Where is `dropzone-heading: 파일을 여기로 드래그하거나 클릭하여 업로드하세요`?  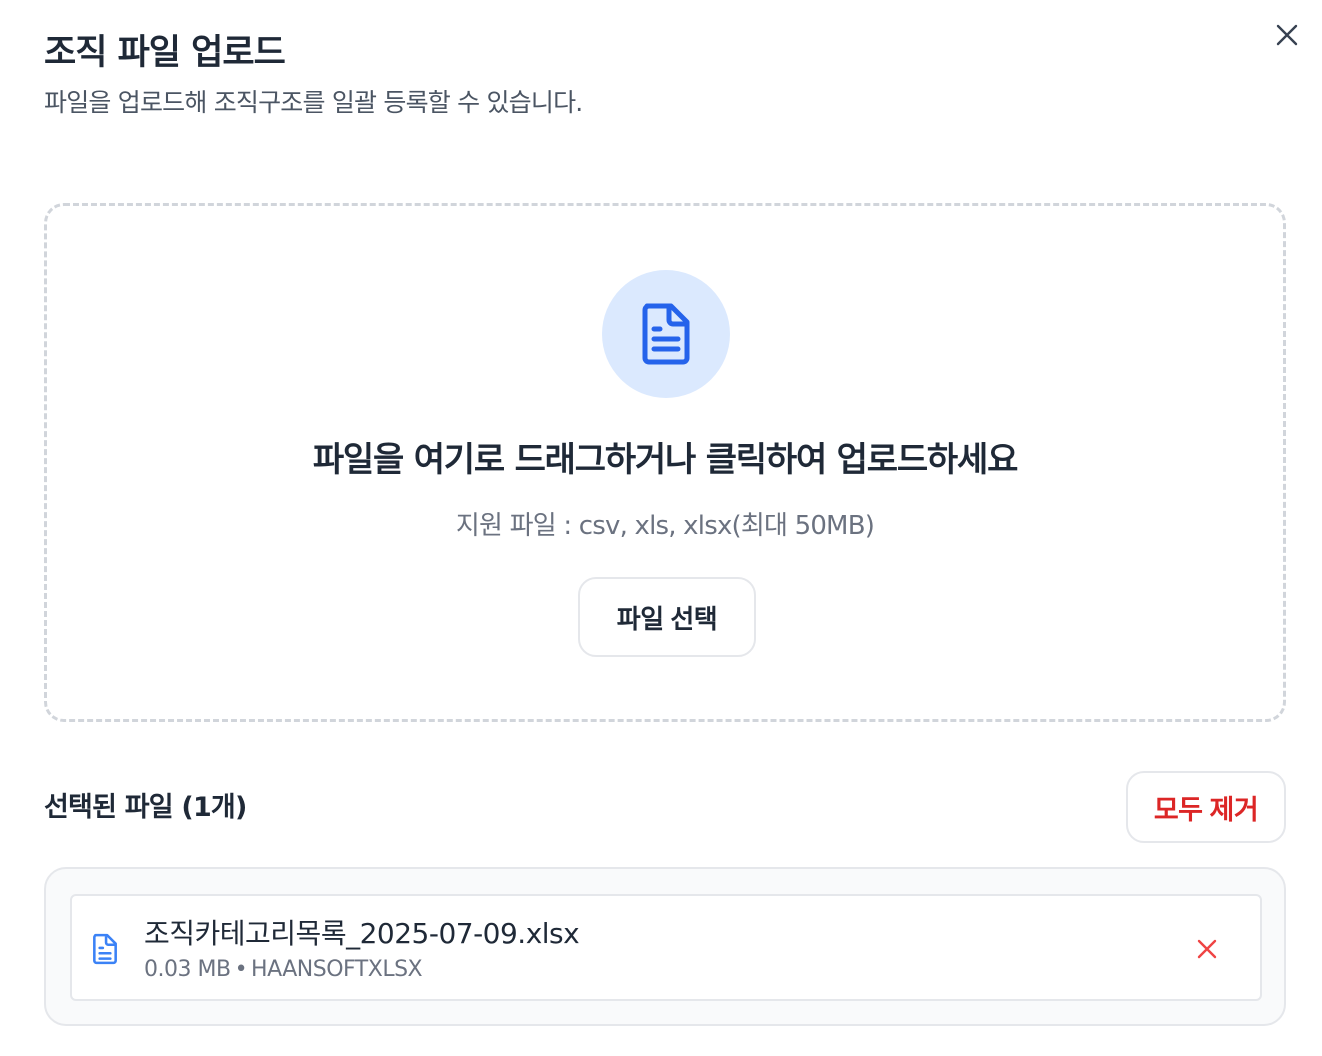
dropzone-heading: 파일을 여기로 드래그하거나 클릭하여 업로드하세요 is located at coordinates (665, 460).